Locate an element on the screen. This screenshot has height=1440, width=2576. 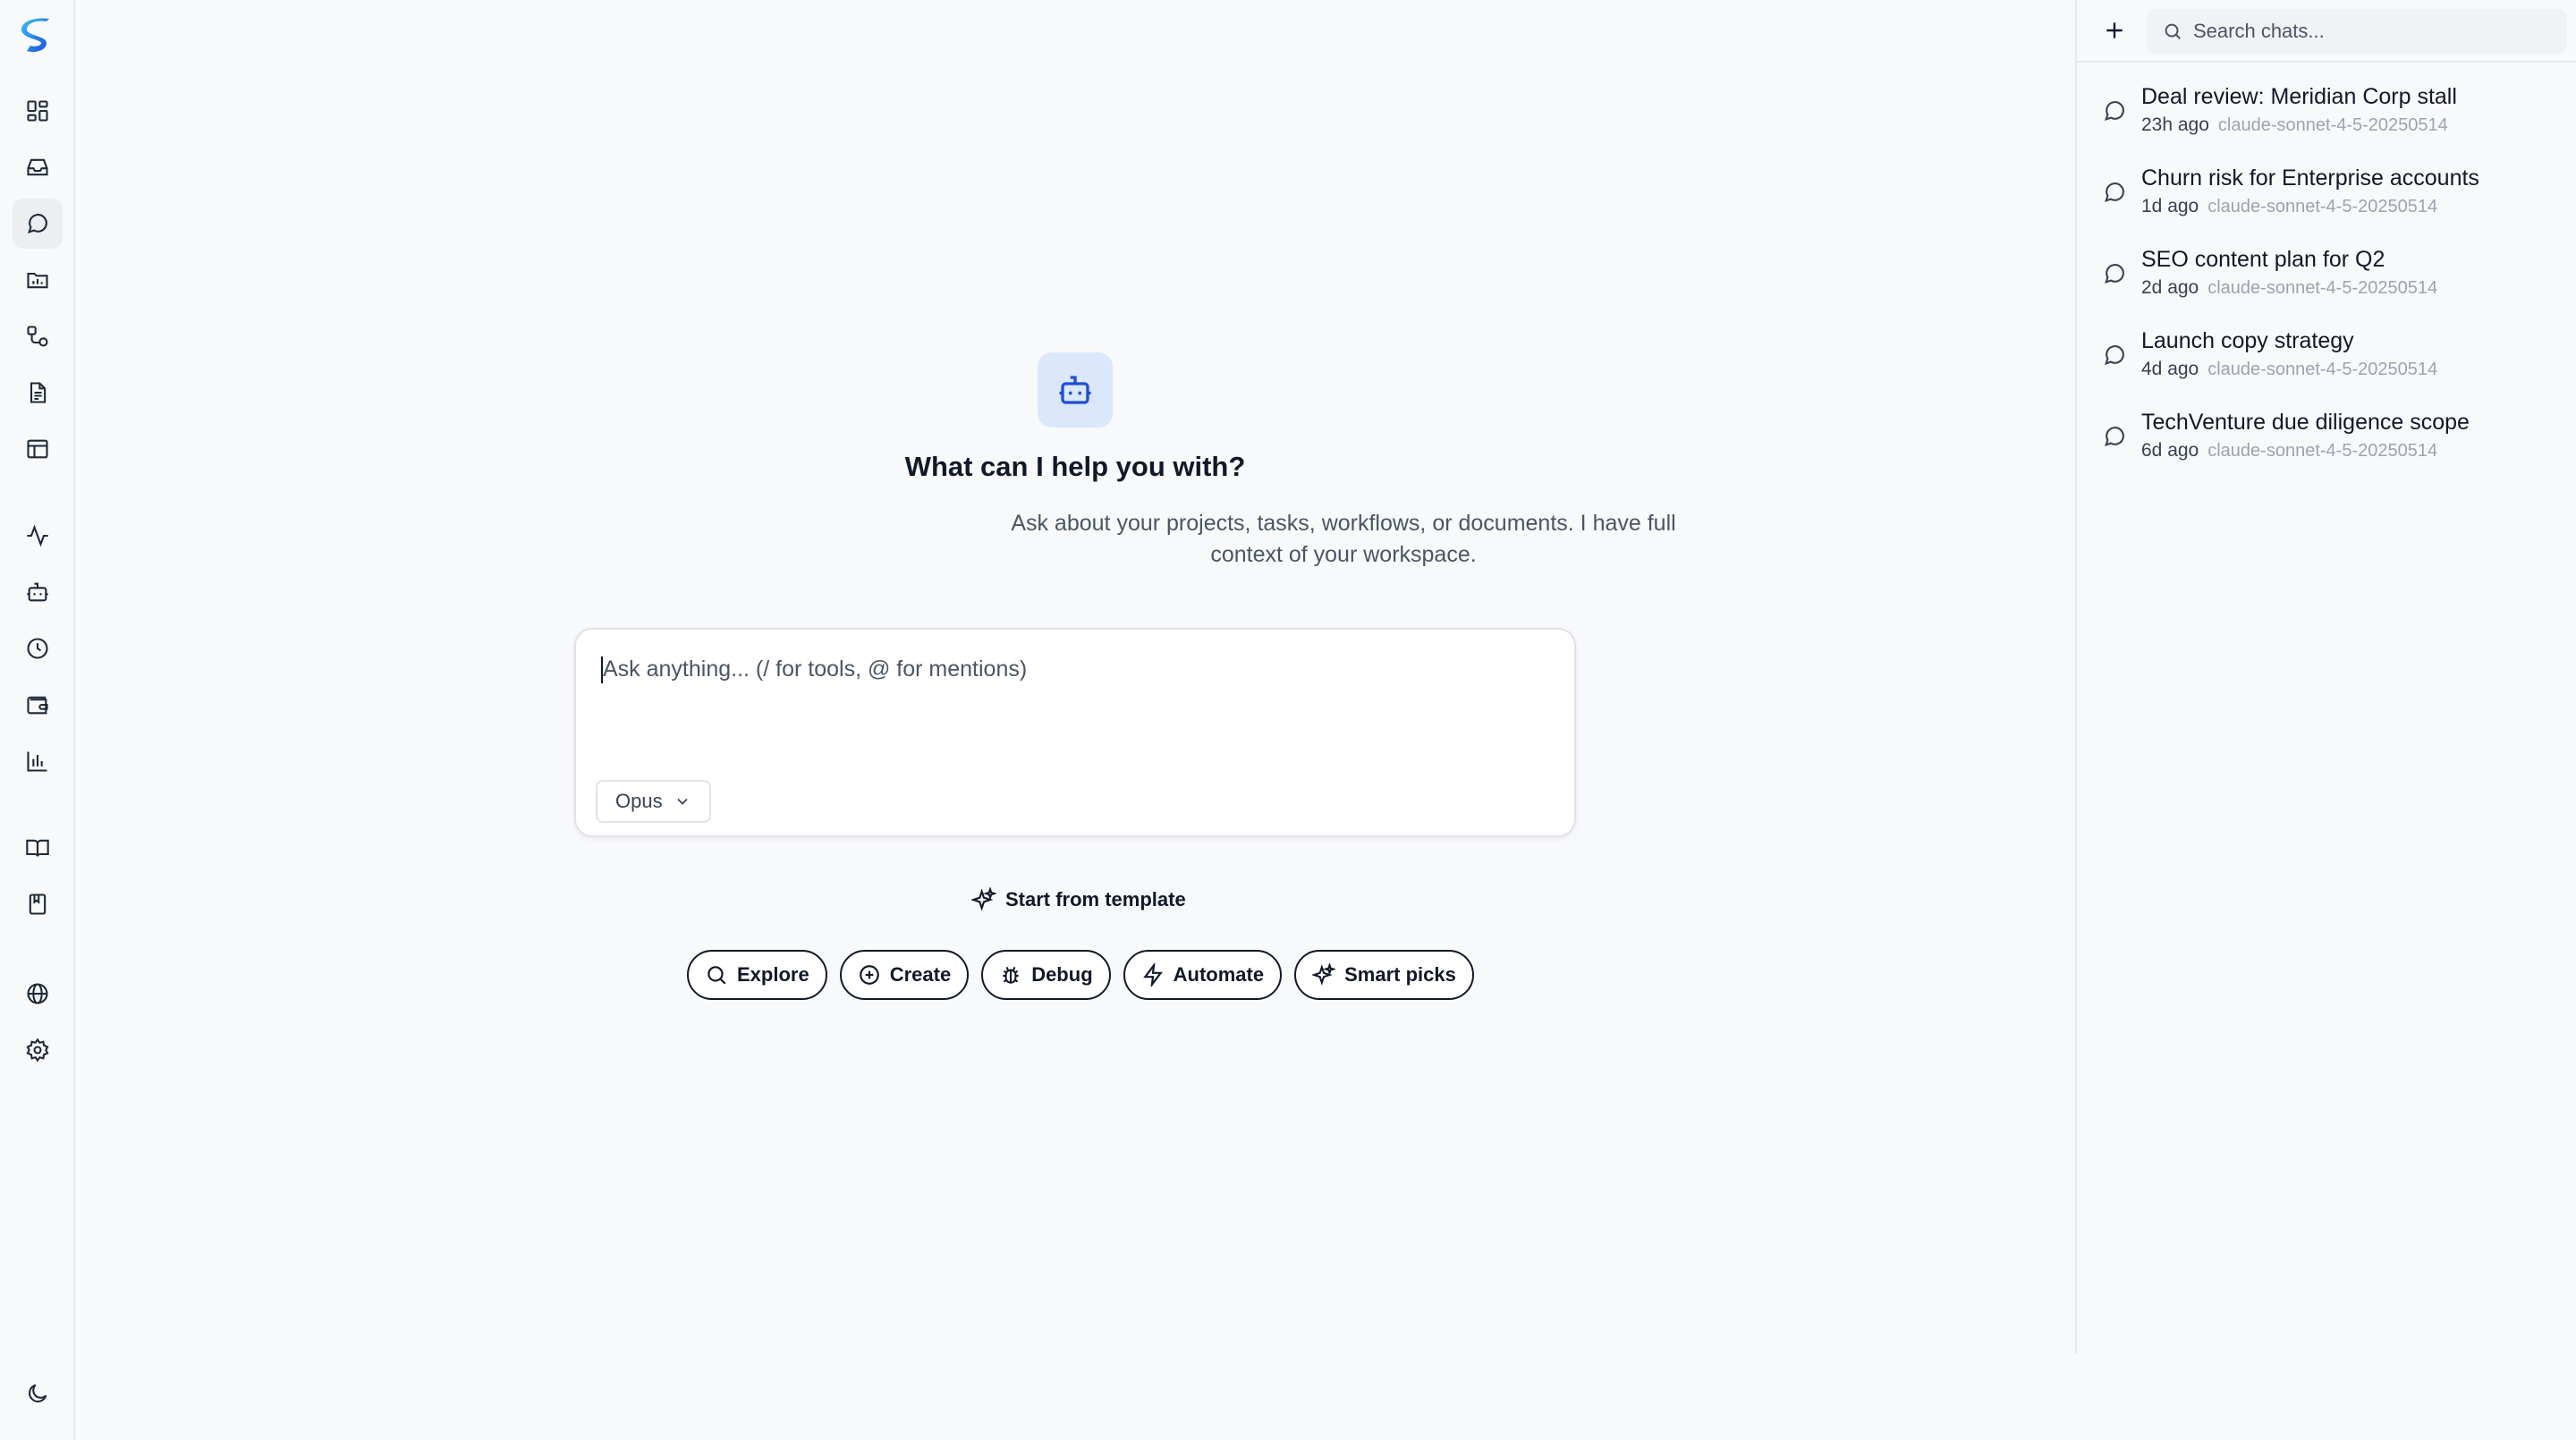
inbox-icon is located at coordinates (37, 167).